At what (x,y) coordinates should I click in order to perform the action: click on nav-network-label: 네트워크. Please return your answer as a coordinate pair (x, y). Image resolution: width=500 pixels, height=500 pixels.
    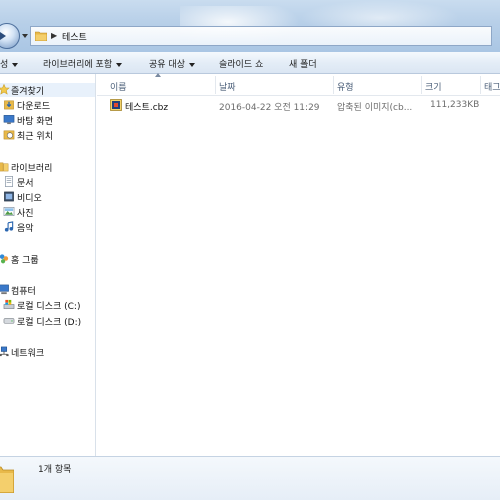
    Looking at the image, I should click on (28, 354).